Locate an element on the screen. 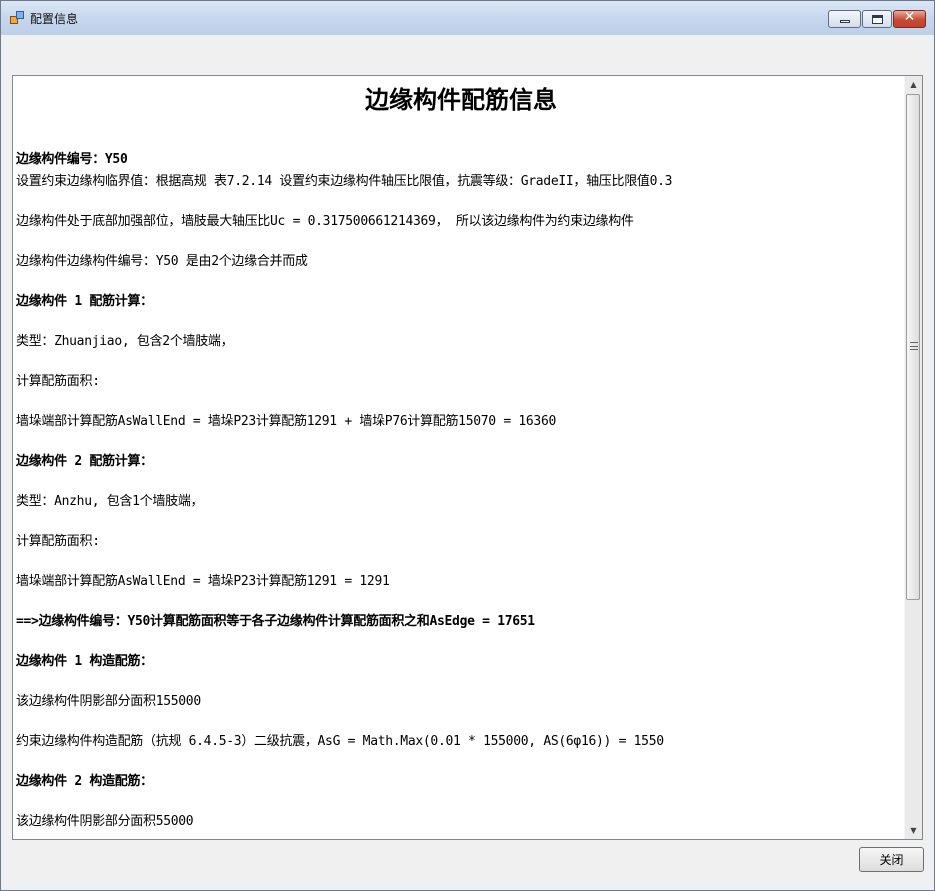  info-line: 边缘构件 2 配筋计算： is located at coordinates (84, 461).